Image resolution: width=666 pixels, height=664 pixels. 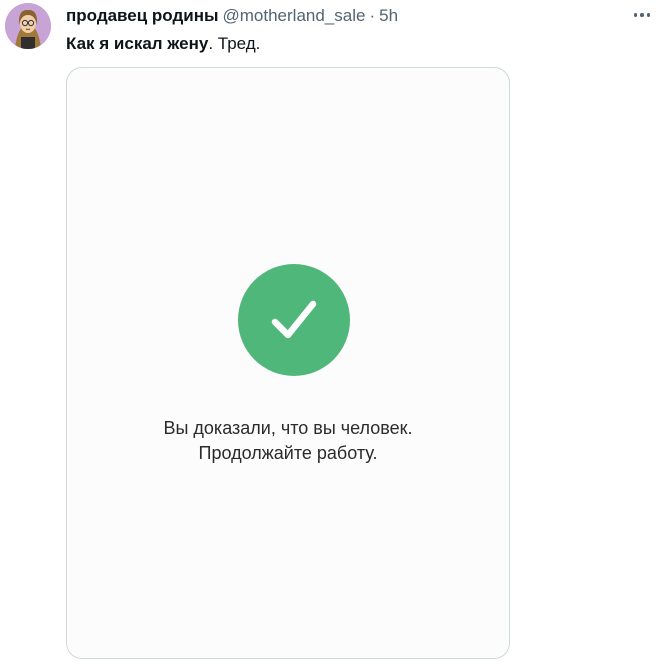 I want to click on success-badge, so click(x=294, y=320).